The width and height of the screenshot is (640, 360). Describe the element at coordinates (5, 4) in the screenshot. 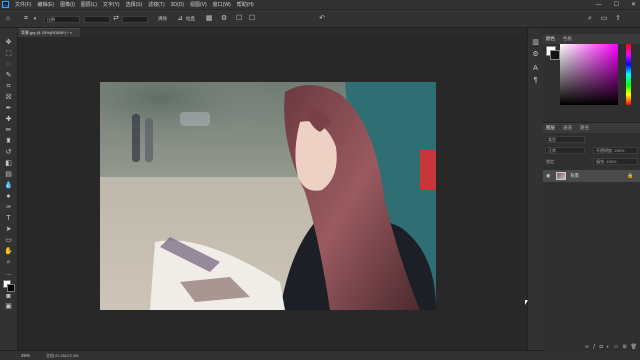

I see `photoshop-logo: Ps` at that location.